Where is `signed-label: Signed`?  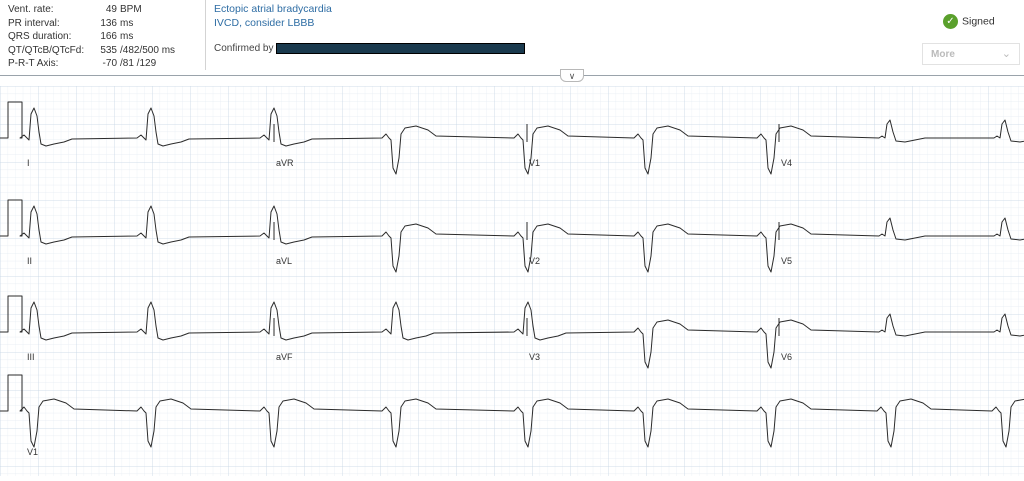 signed-label: Signed is located at coordinates (978, 21).